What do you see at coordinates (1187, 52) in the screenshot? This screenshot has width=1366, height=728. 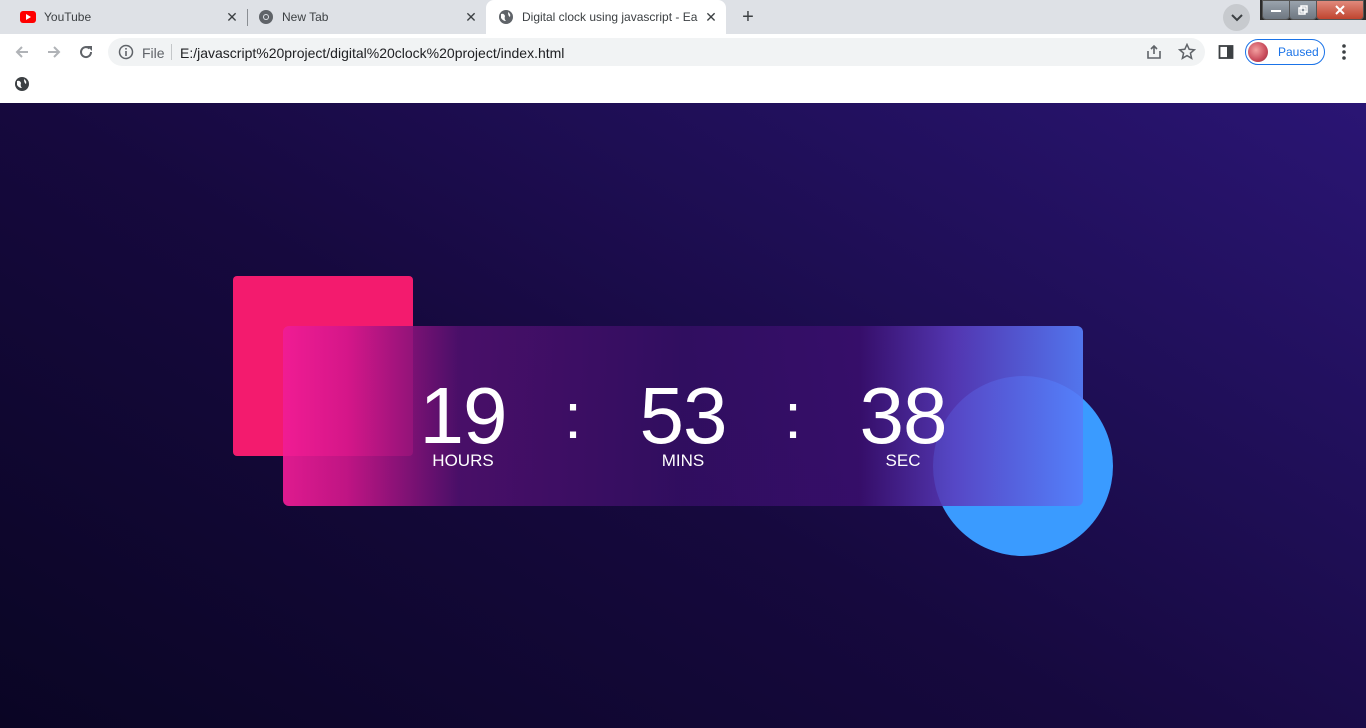 I see `bookmark-star-icon` at bounding box center [1187, 52].